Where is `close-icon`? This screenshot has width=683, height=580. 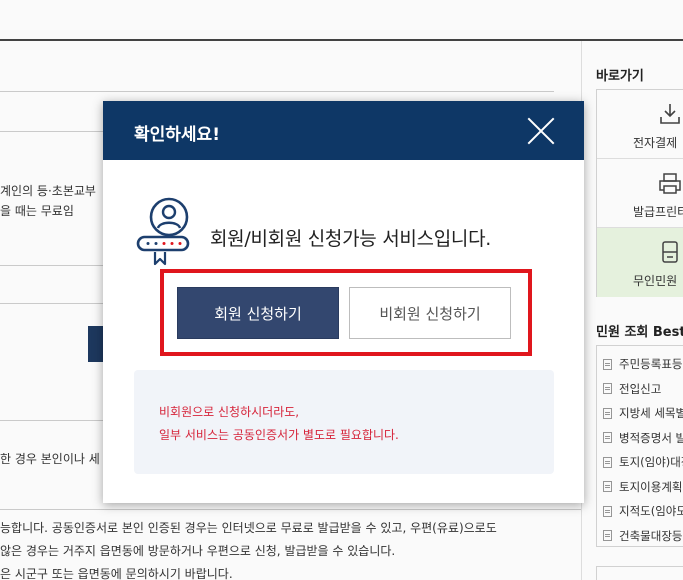
close-icon is located at coordinates (541, 131).